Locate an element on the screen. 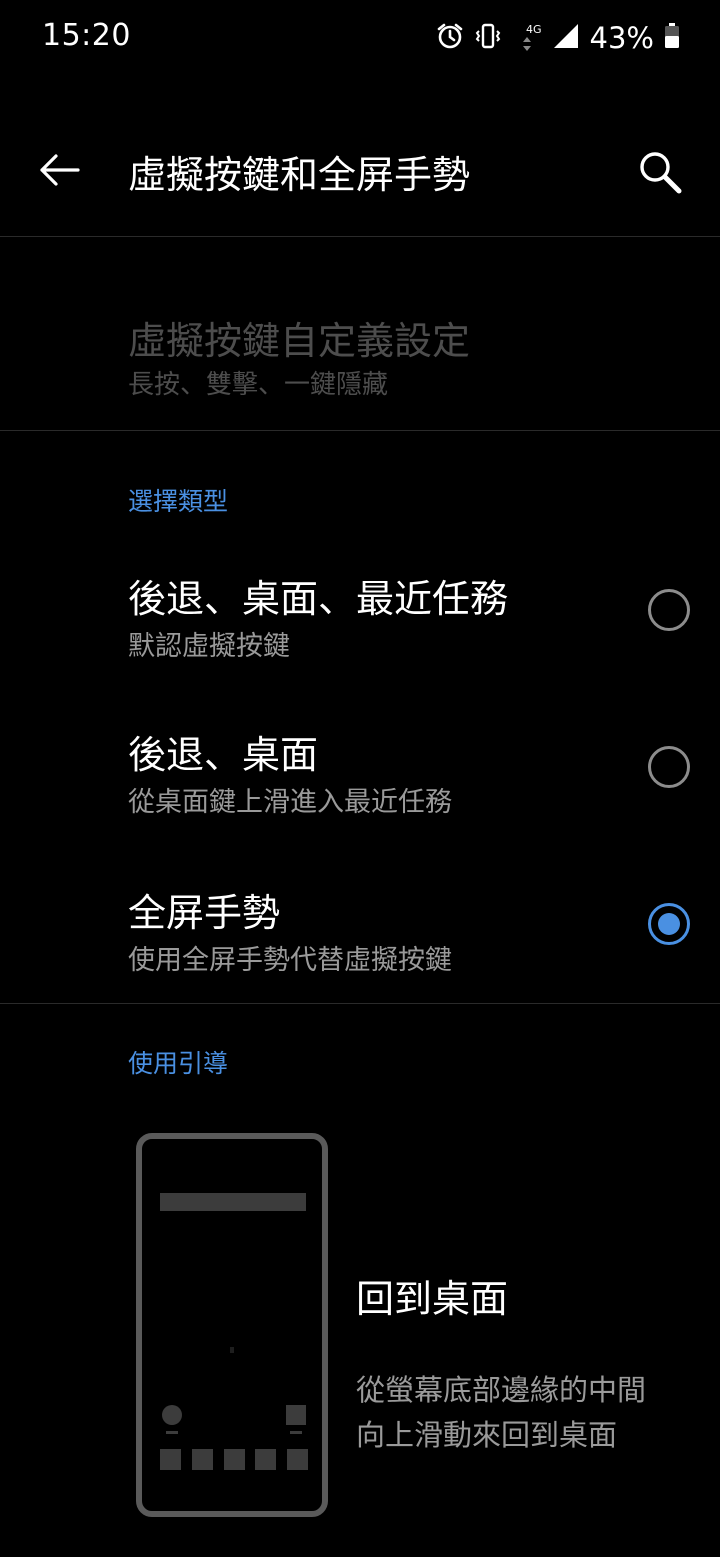 The image size is (720, 1557). option-subtitle: 默認虛擬按鍵 is located at coordinates (209, 646).